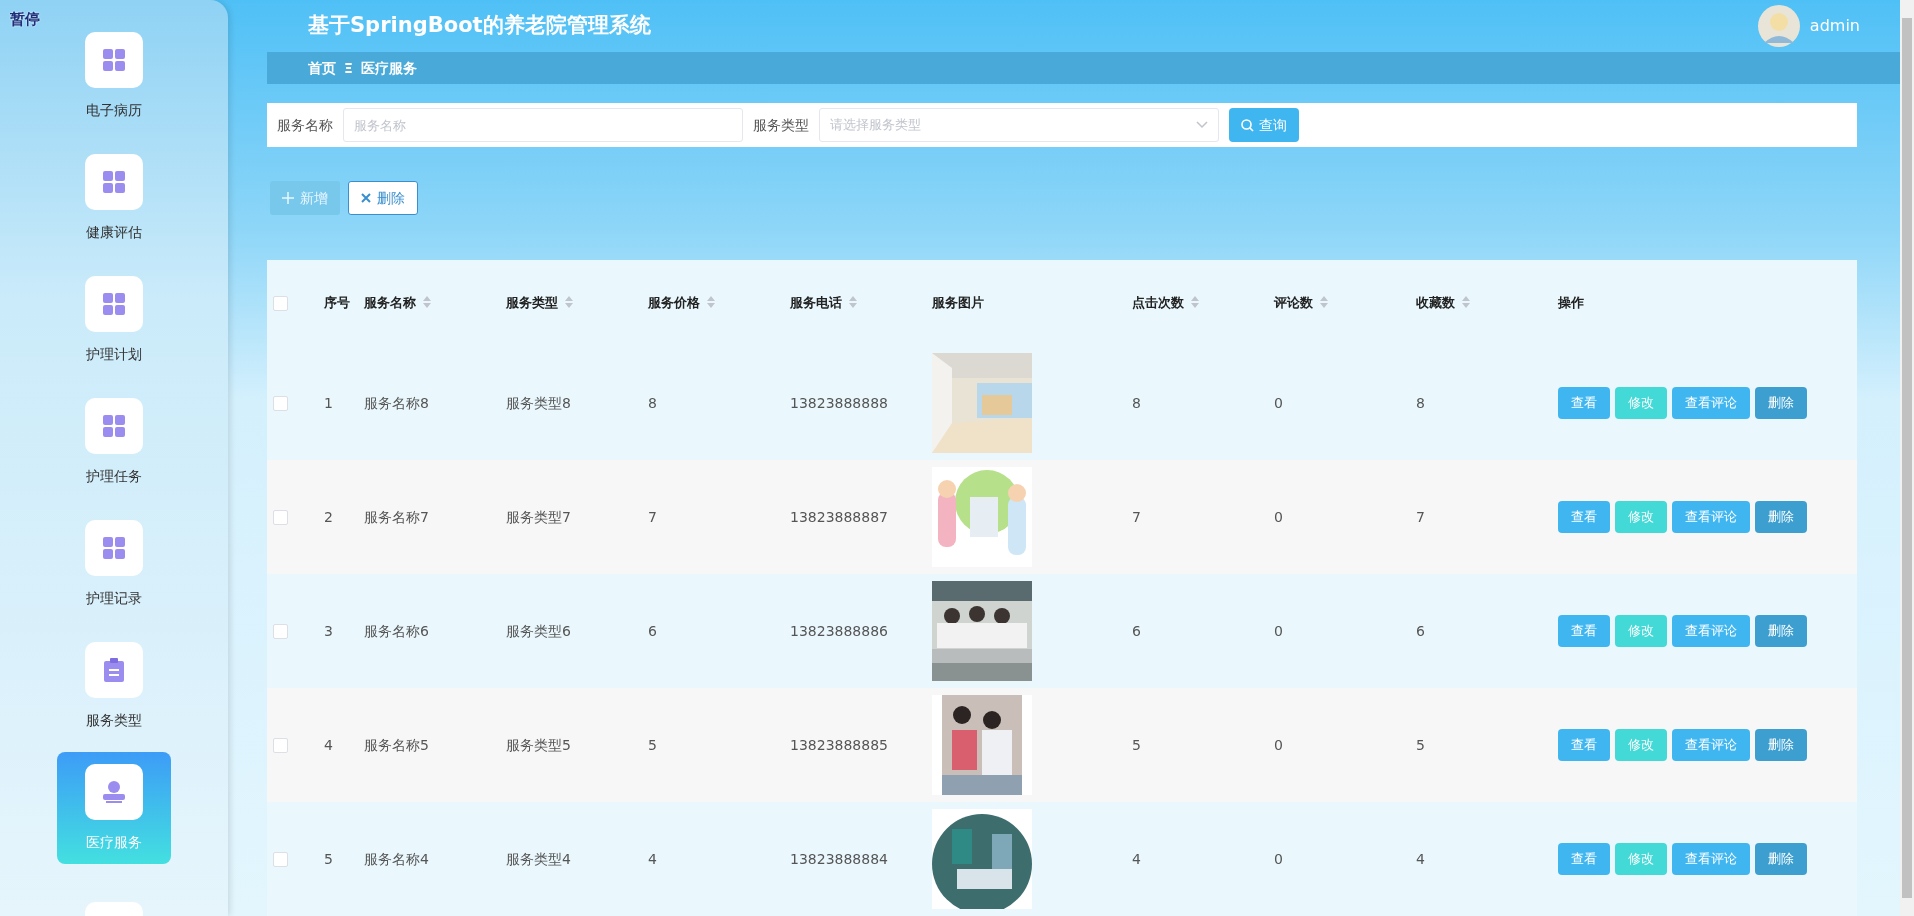 The image size is (1914, 916). Describe the element at coordinates (1778, 25) in the screenshot. I see `avatar` at that location.